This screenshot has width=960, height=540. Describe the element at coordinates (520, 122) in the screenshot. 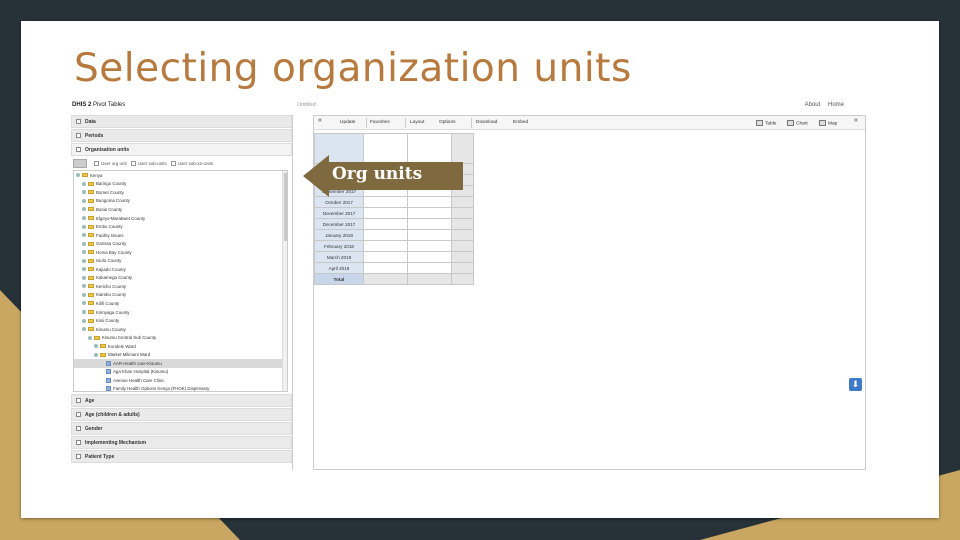

I see `embed-menu: Embed` at that location.